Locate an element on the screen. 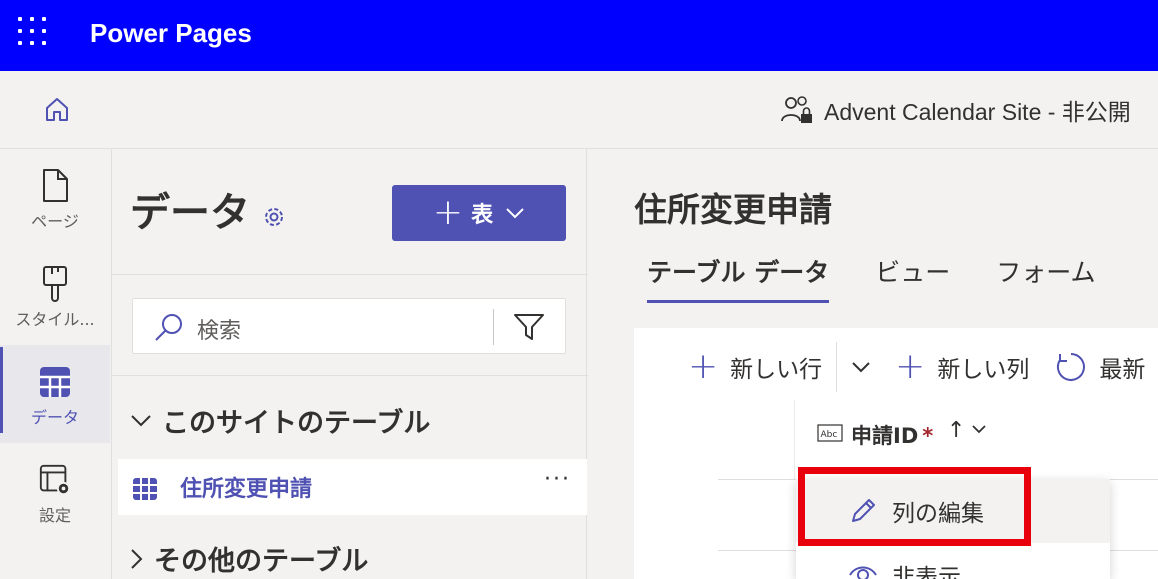 This screenshot has height=579, width=1158. search-input: 検索 is located at coordinates (349, 326).